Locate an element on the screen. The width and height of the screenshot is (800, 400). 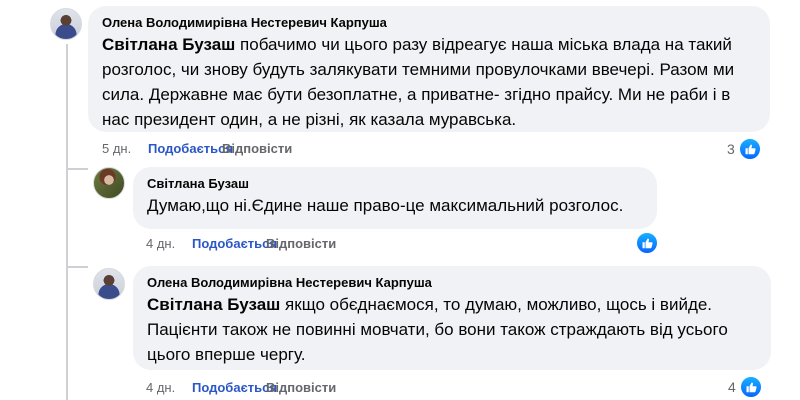
reaction-summary is located at coordinates (645, 243).